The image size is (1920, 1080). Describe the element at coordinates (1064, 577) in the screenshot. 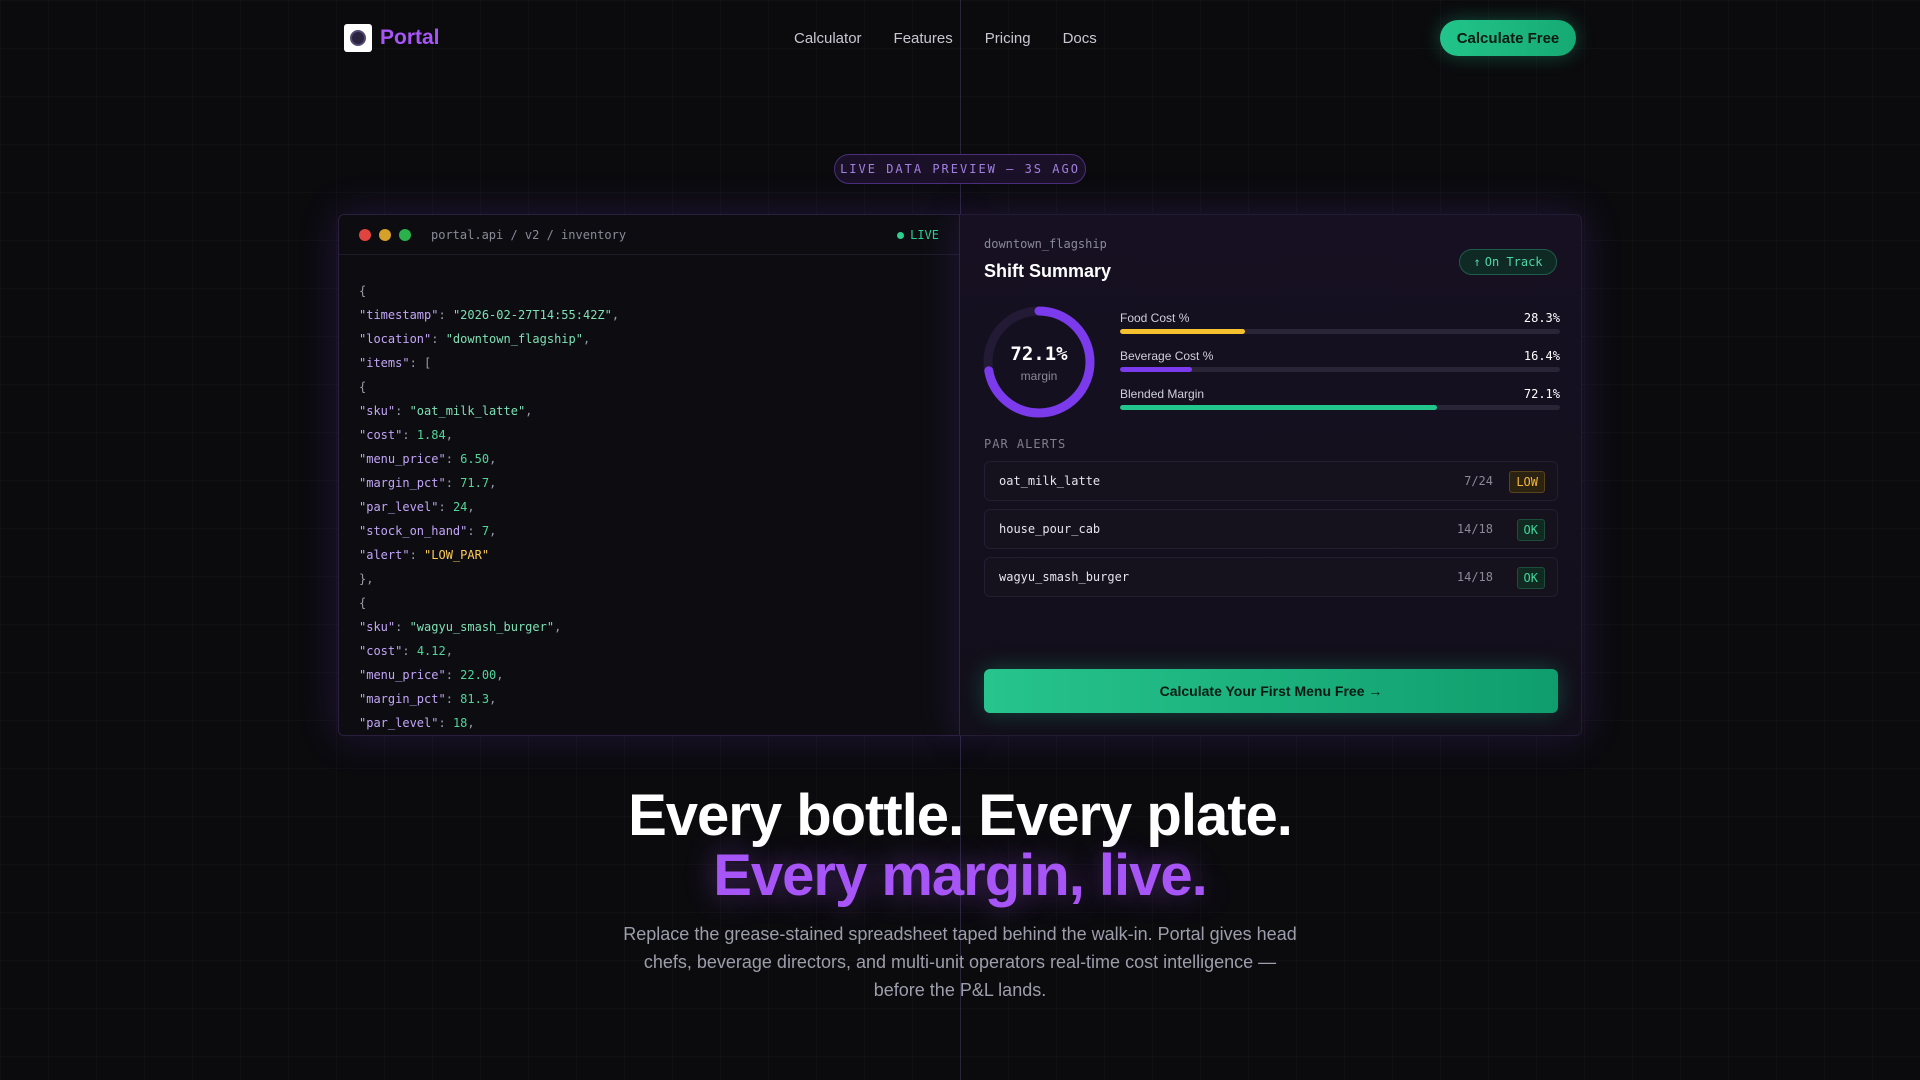

I see `alert-sku: wagyu_smash_burger` at that location.